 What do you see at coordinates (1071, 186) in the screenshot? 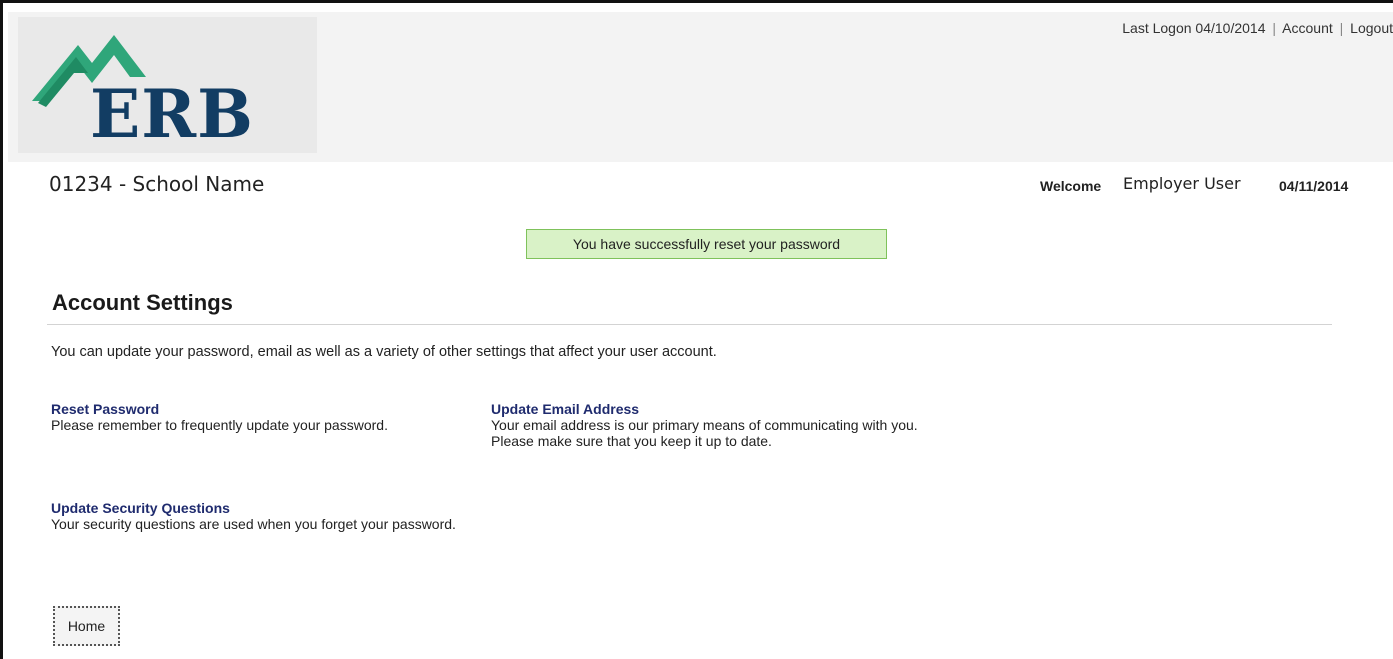
I see `welcome-label: Welcome` at bounding box center [1071, 186].